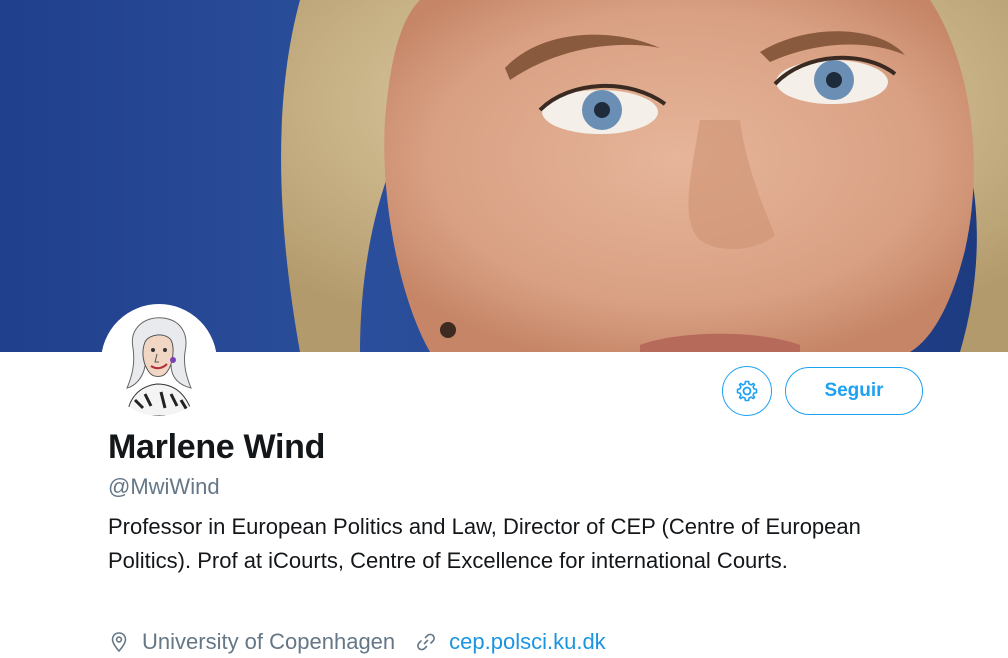 The image size is (1008, 658). What do you see at coordinates (164, 486) in the screenshot?
I see `profile-handle: @MwiWind` at bounding box center [164, 486].